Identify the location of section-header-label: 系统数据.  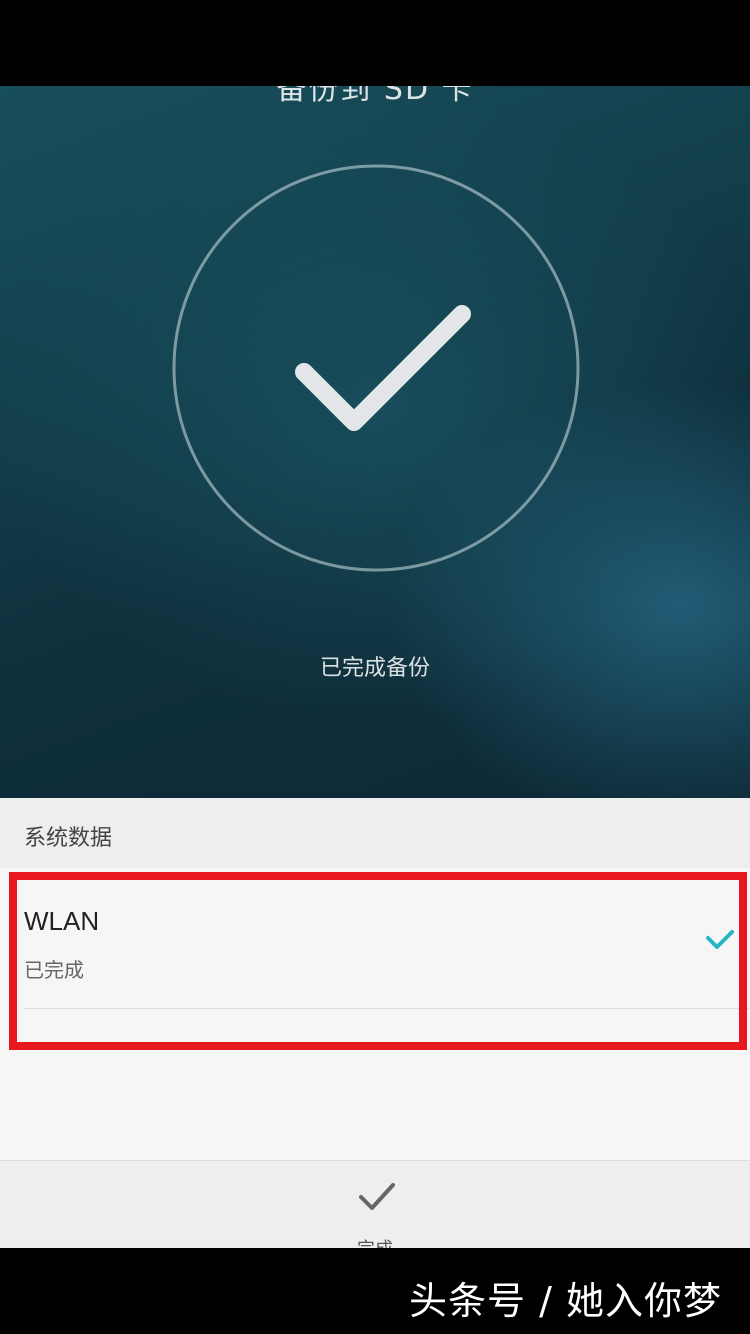
(68, 838).